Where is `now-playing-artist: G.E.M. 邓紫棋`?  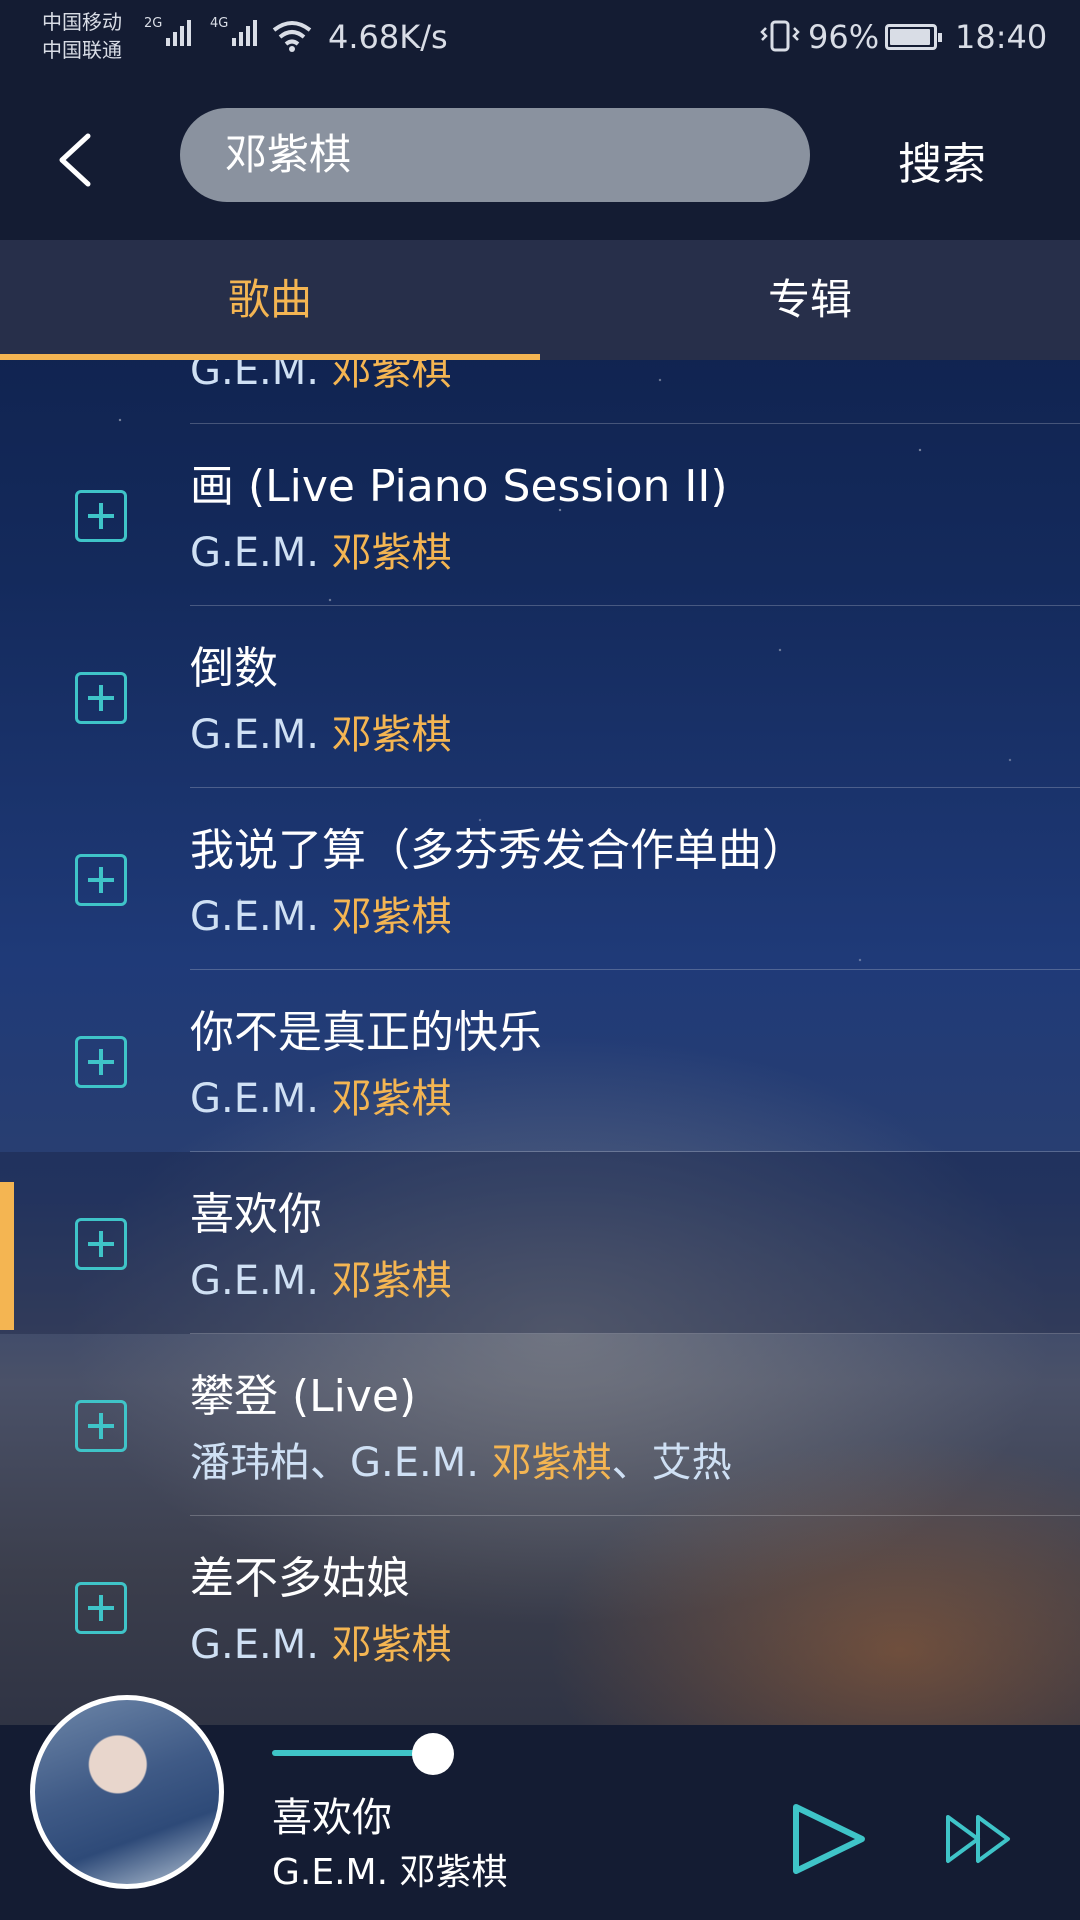 now-playing-artist: G.E.M. 邓紫棋 is located at coordinates (390, 1872).